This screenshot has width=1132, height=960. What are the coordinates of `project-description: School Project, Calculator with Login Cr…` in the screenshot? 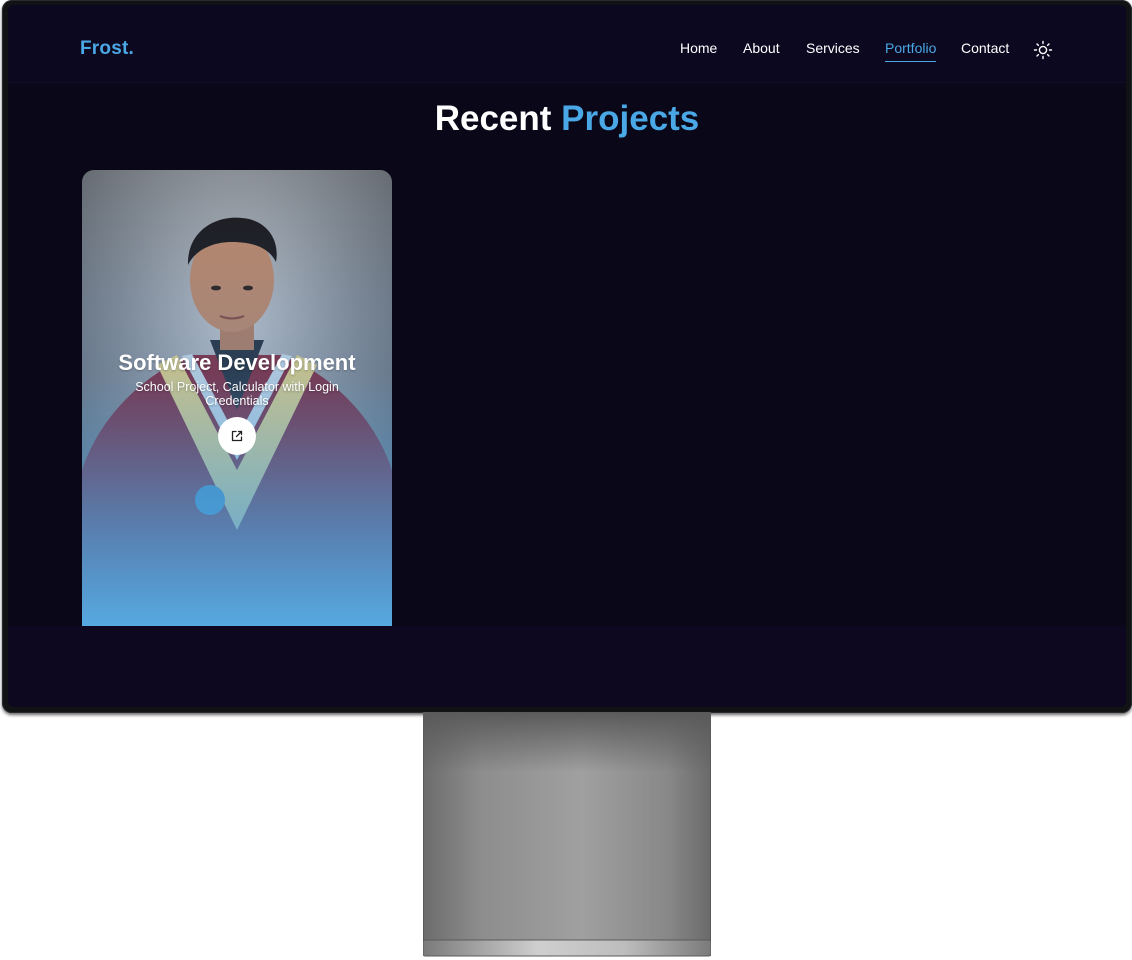 It's located at (237, 394).